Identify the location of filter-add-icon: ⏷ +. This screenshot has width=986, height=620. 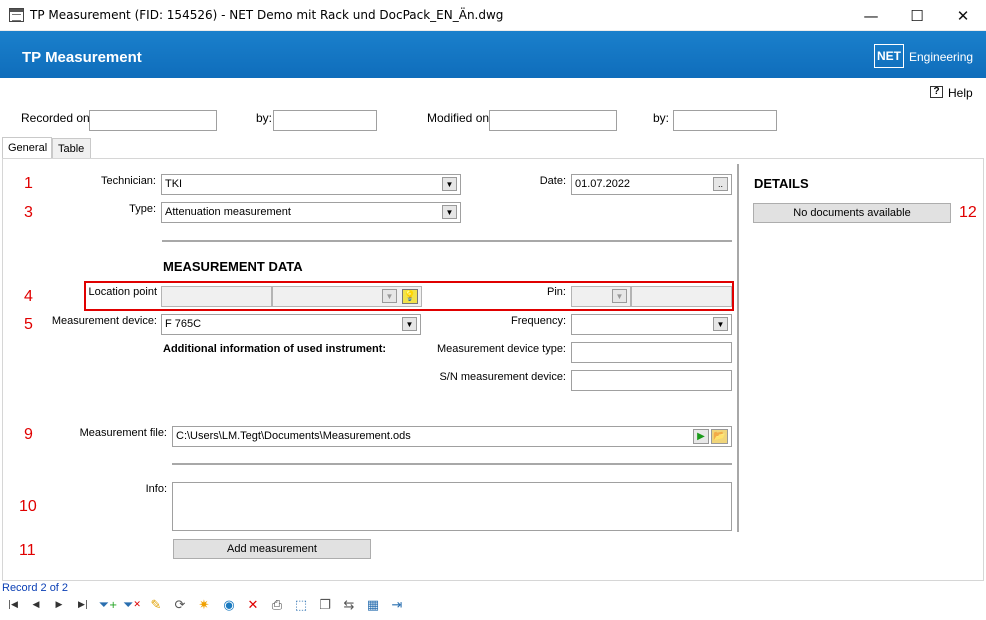
(108, 605).